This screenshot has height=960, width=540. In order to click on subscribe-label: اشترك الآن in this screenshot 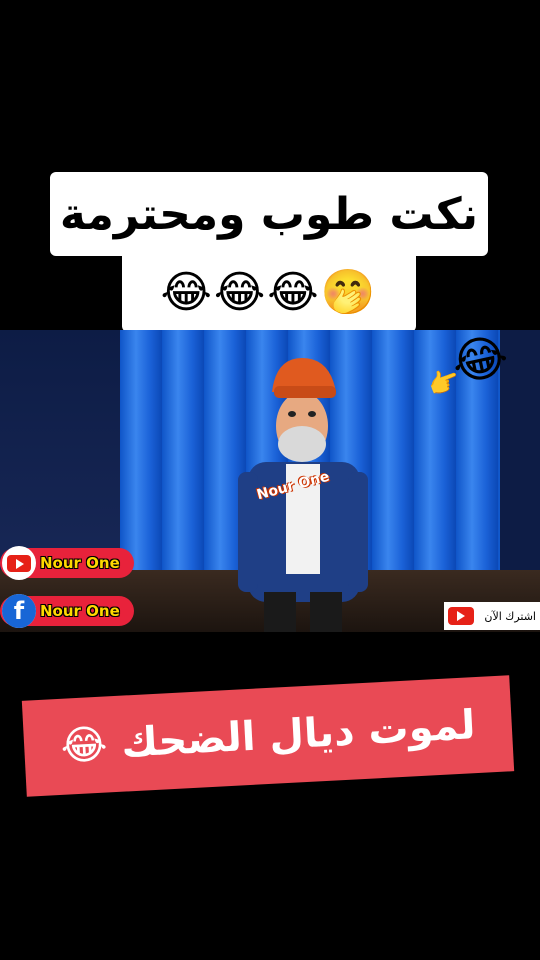, I will do `click(510, 616)`.